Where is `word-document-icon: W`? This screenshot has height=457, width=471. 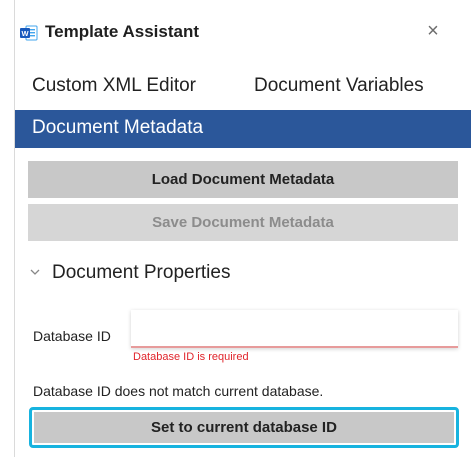 word-document-icon: W is located at coordinates (29, 33).